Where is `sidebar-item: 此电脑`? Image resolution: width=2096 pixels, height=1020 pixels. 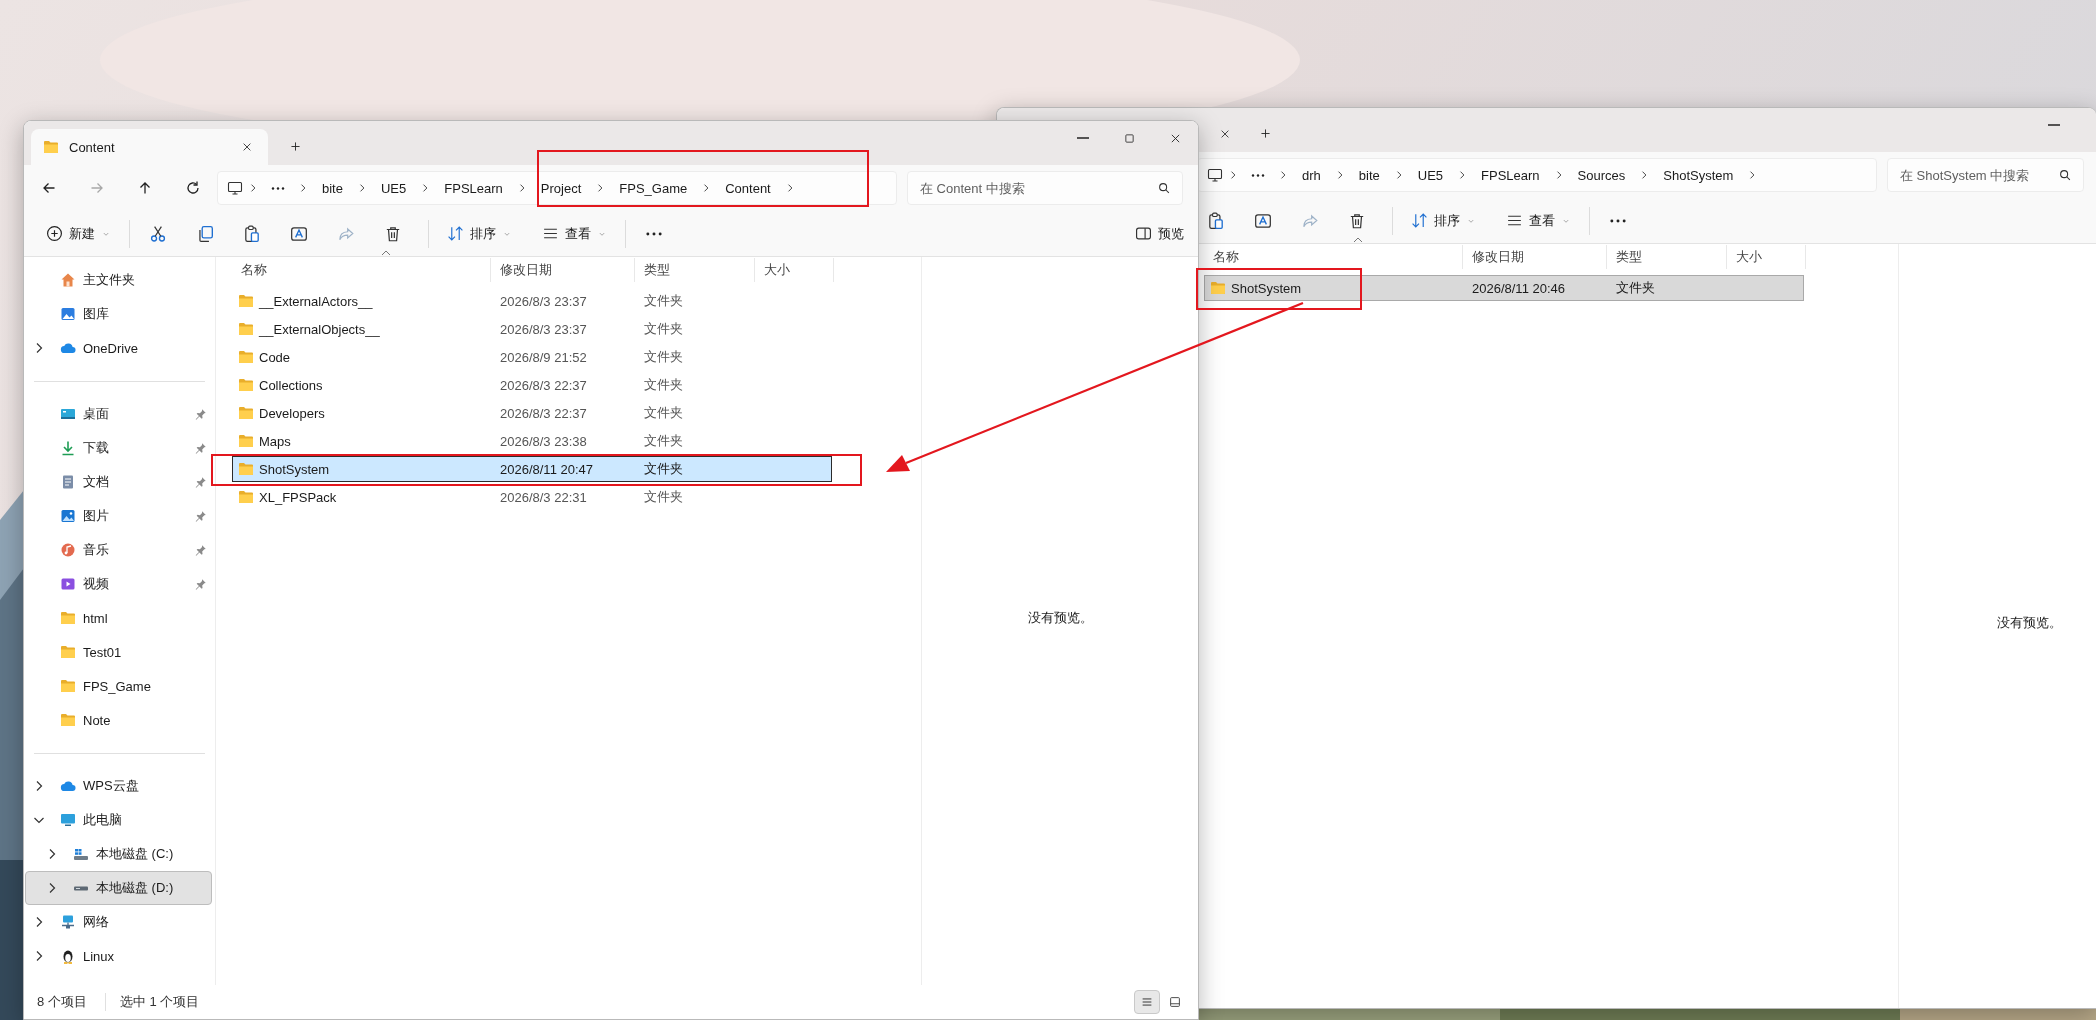 sidebar-item: 此电脑 is located at coordinates (118, 820).